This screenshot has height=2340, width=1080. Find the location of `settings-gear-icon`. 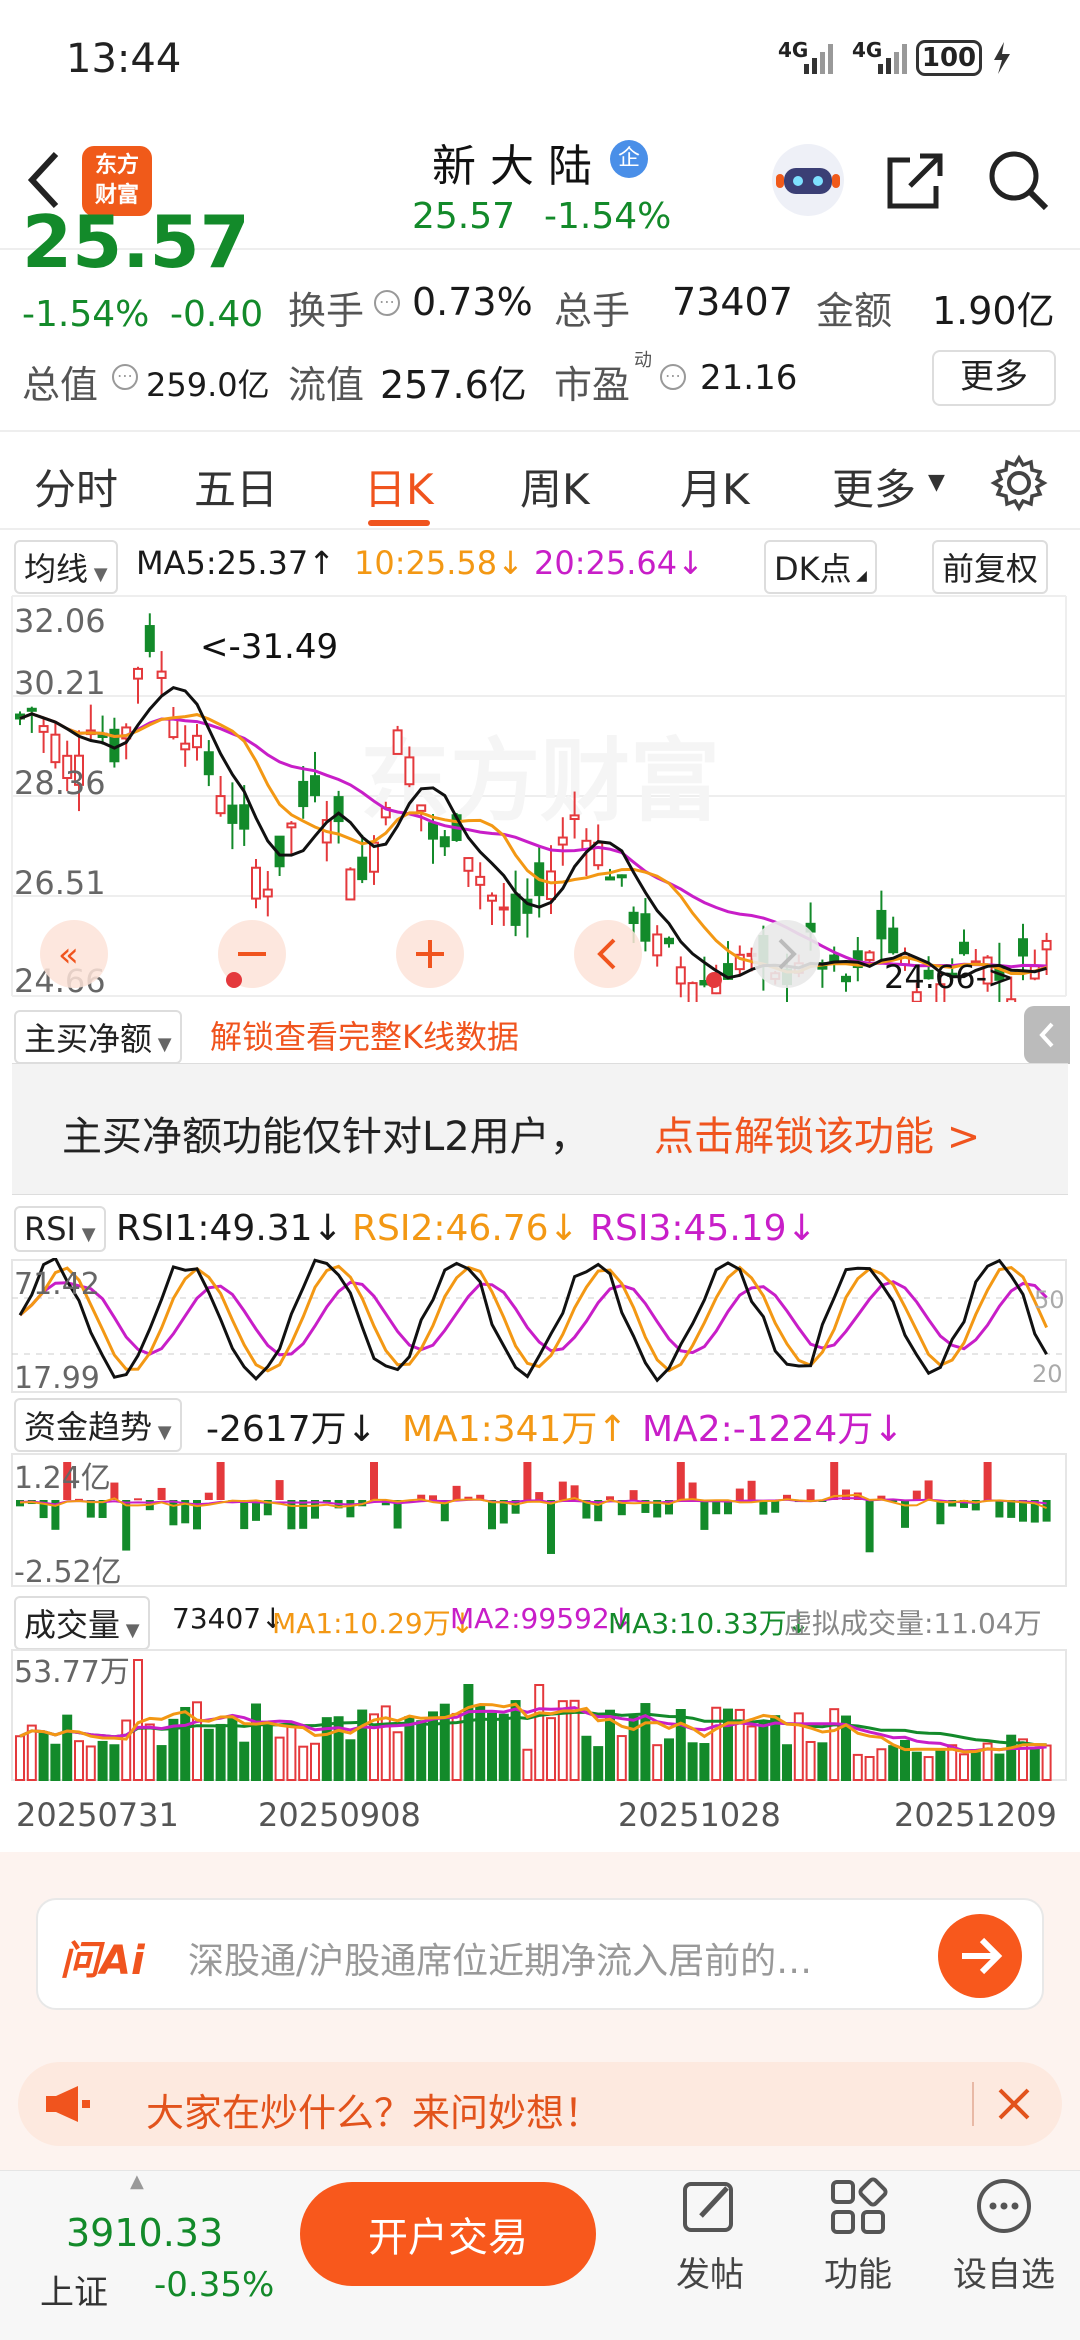

settings-gear-icon is located at coordinates (1019, 483).